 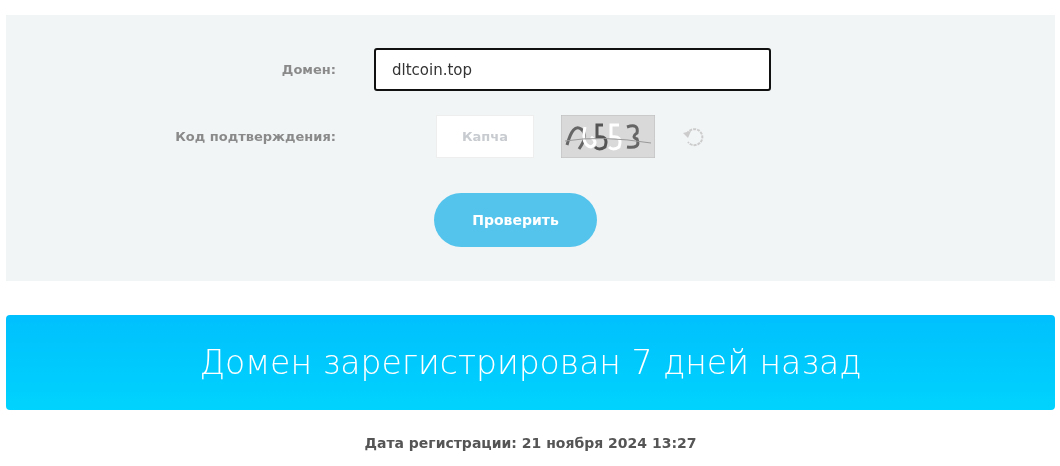 What do you see at coordinates (530, 443) in the screenshot?
I see `registration-date: Дата регистрации: 21 ноября 2024 13:27` at bounding box center [530, 443].